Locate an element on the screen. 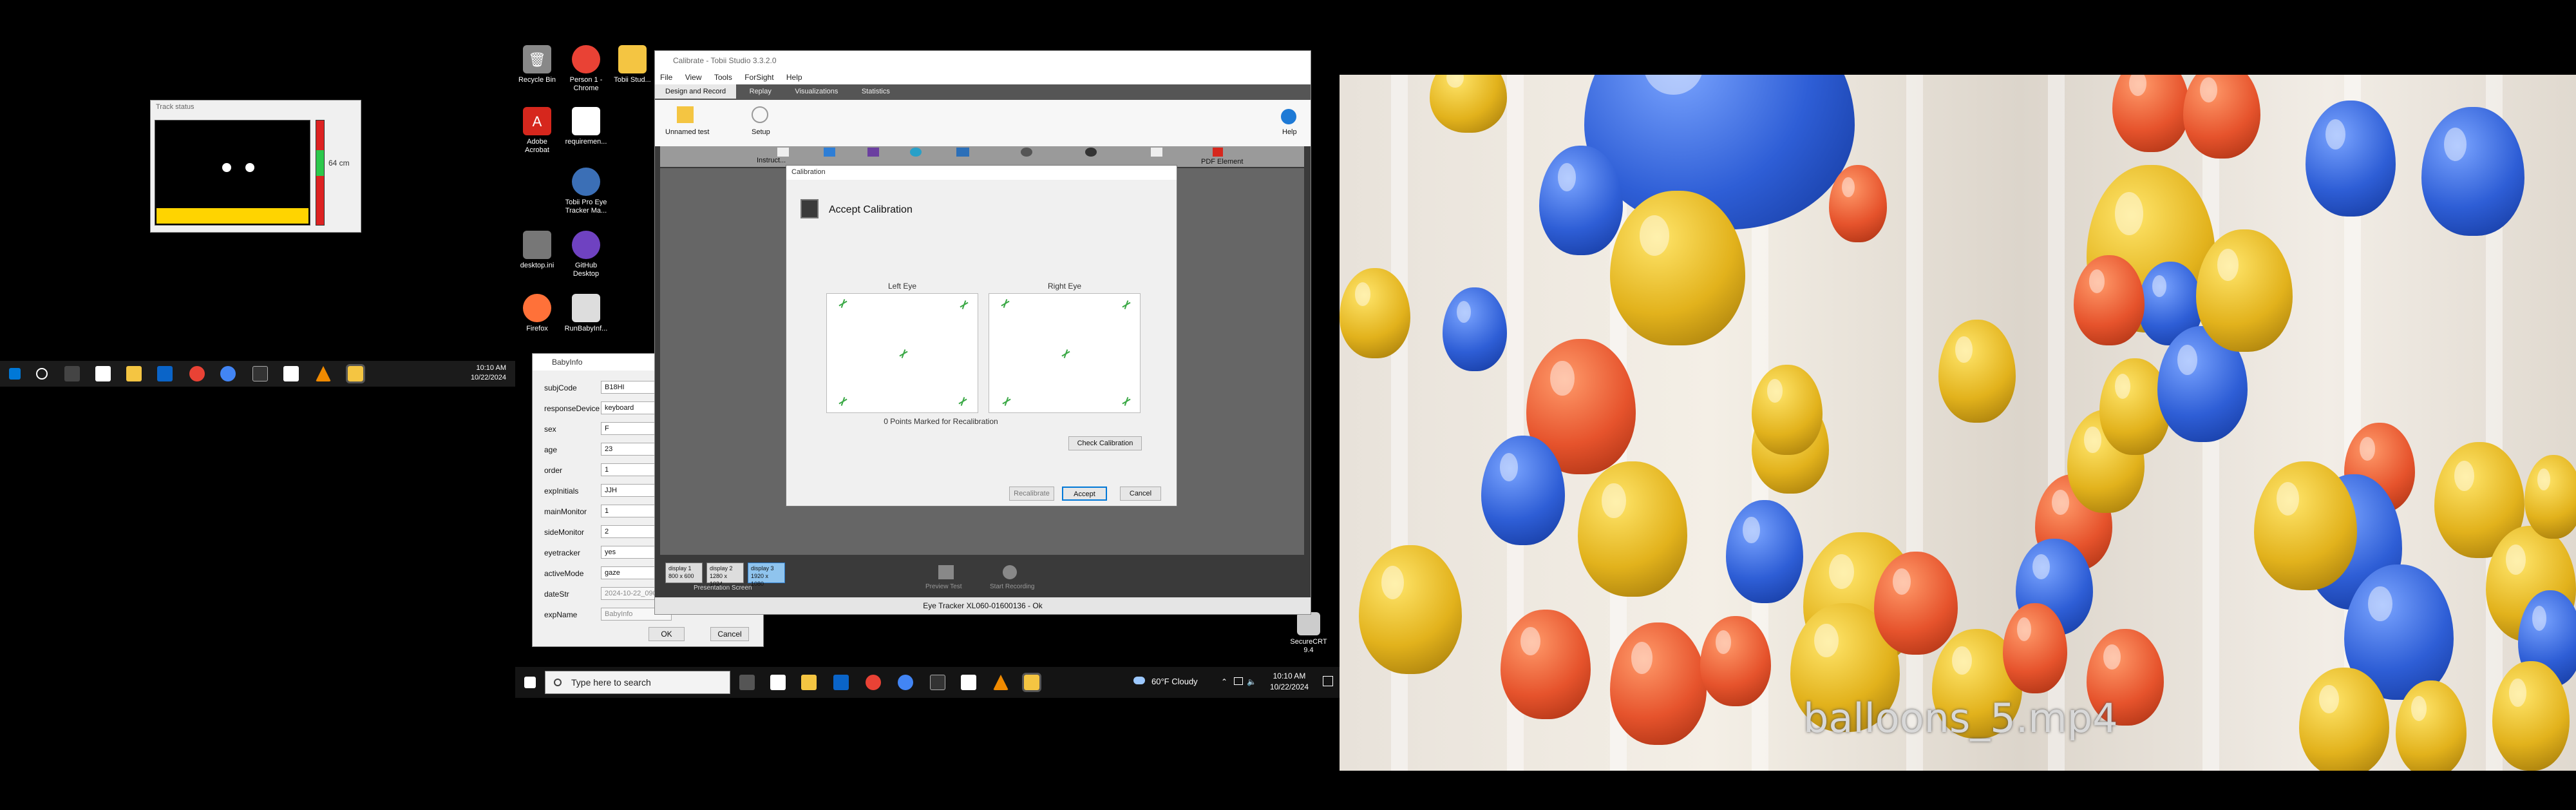  search-icon is located at coordinates (42, 374).